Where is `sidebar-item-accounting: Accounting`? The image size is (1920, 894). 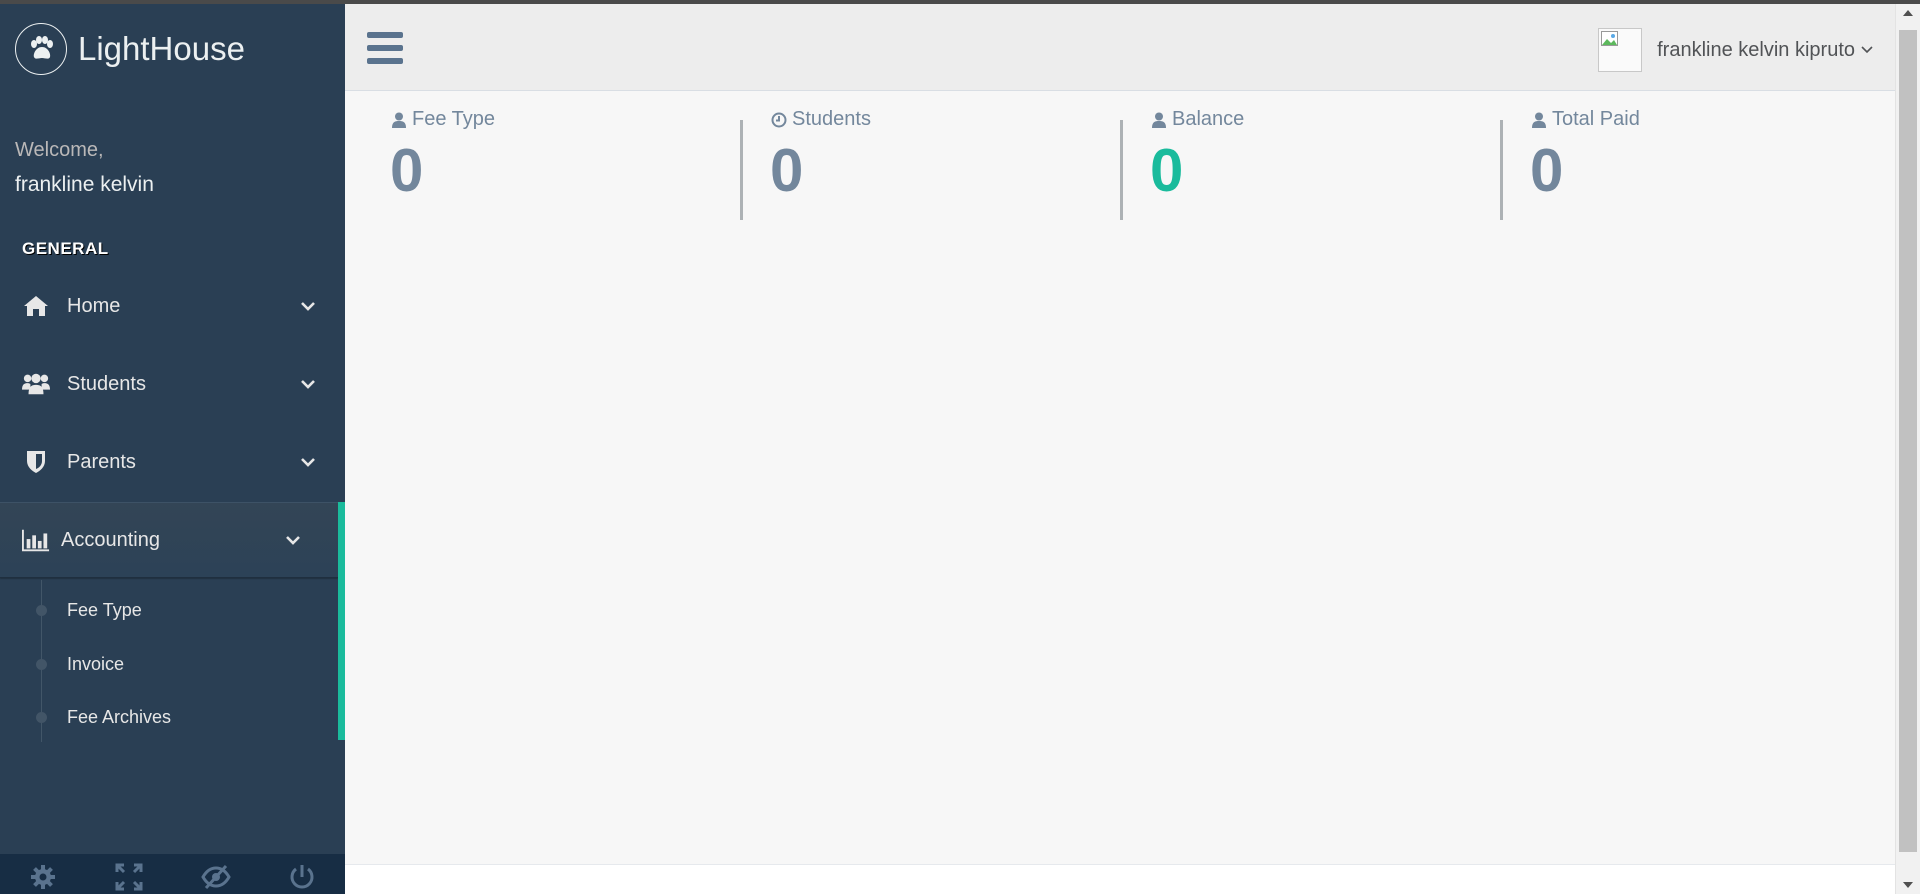
sidebar-item-accounting: Accounting is located at coordinates (169, 540).